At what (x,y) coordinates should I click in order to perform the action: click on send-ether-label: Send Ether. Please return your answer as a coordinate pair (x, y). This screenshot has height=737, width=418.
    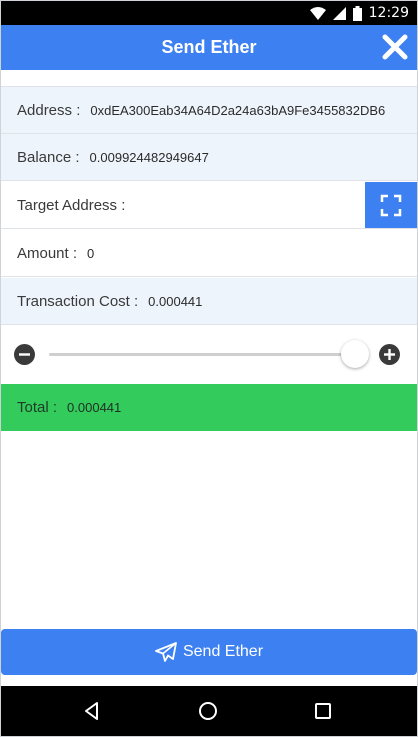
    Looking at the image, I should click on (223, 651).